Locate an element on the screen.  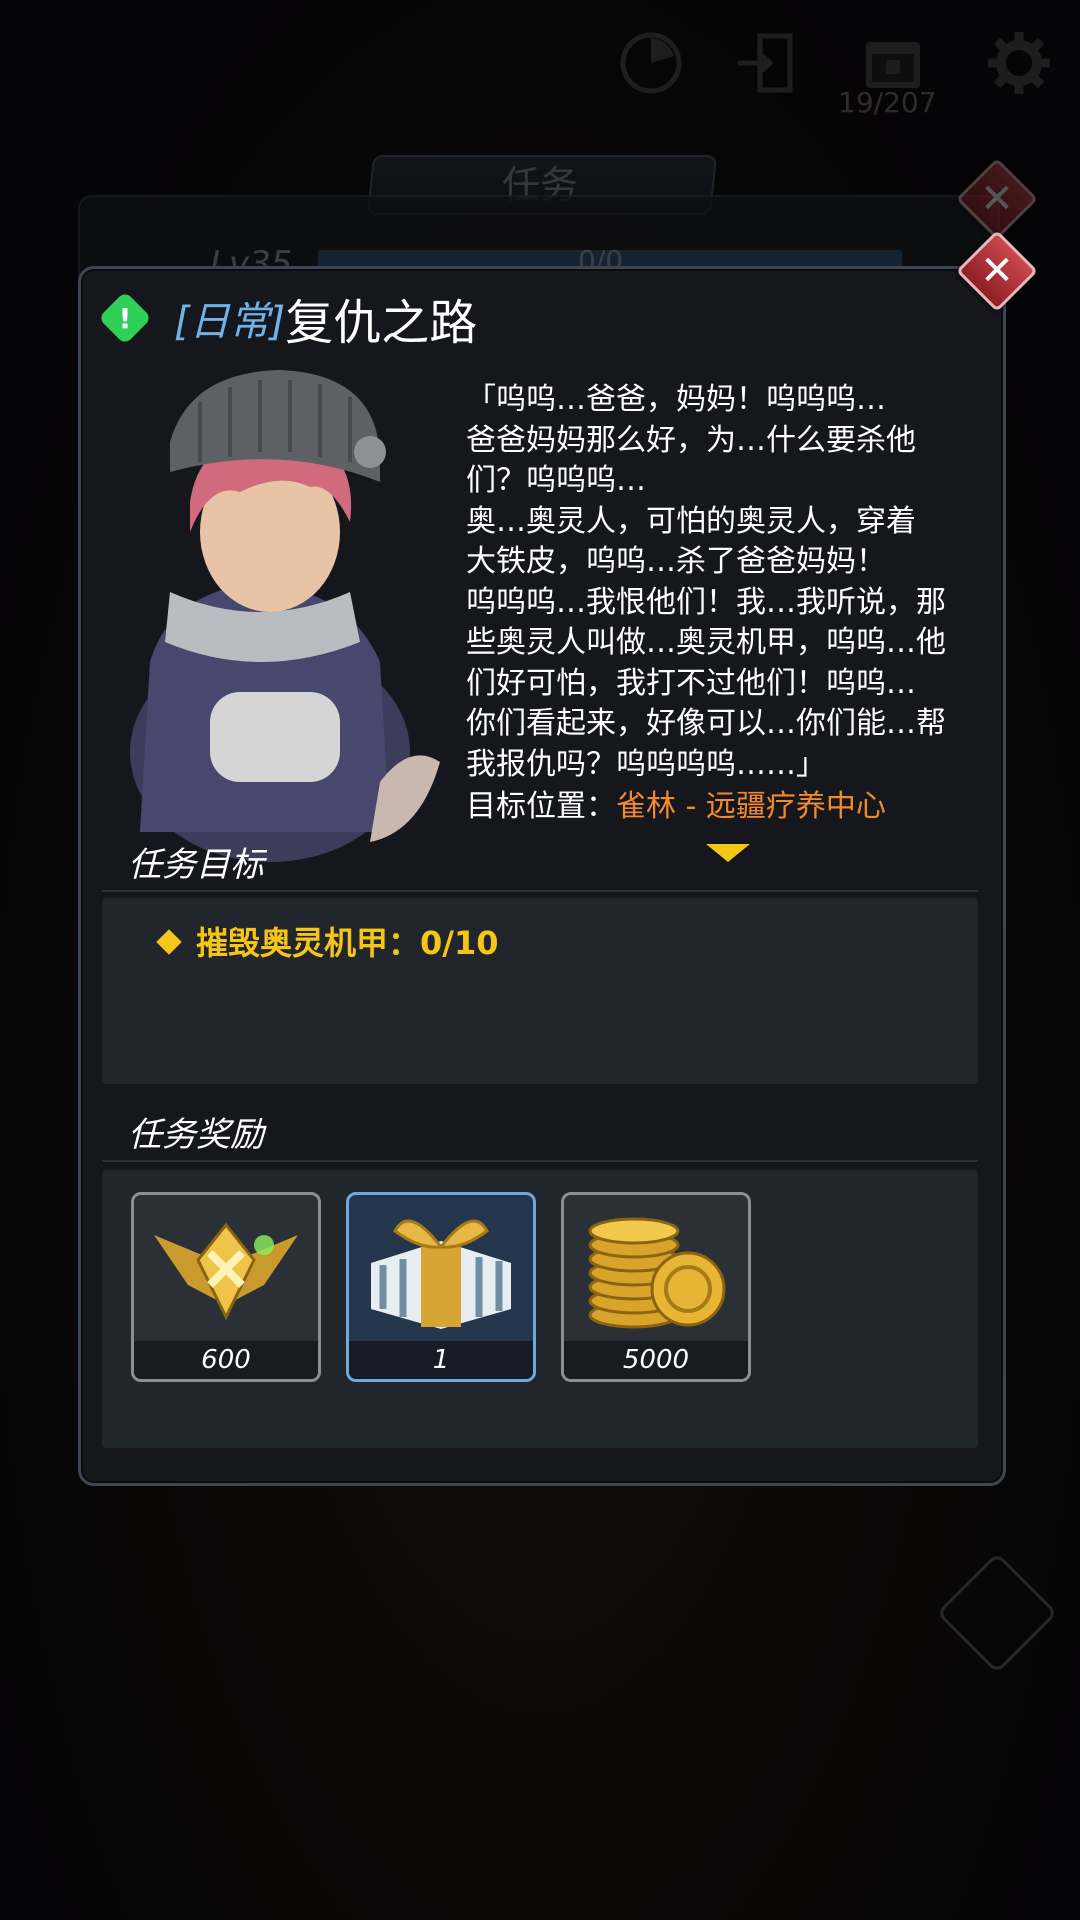
objectives-header: 任务目标 is located at coordinates (540, 866).